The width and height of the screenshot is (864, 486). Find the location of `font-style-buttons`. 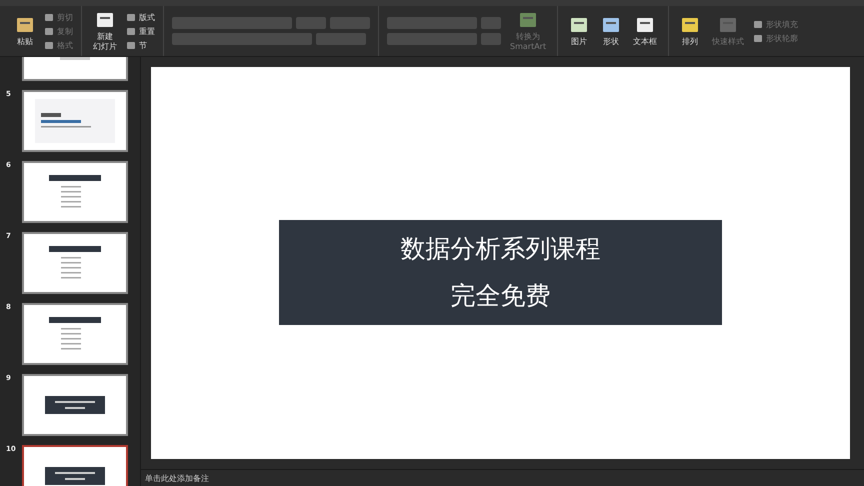

font-style-buttons is located at coordinates (242, 39).